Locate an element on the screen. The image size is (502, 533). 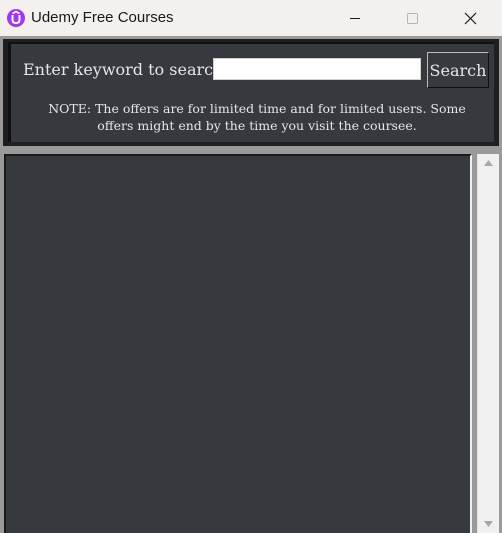
minimize-icon is located at coordinates (355, 18).